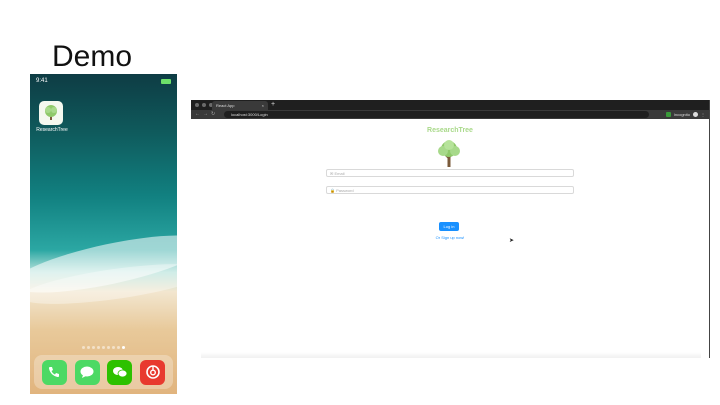  I want to click on login-button: Log in, so click(449, 226).